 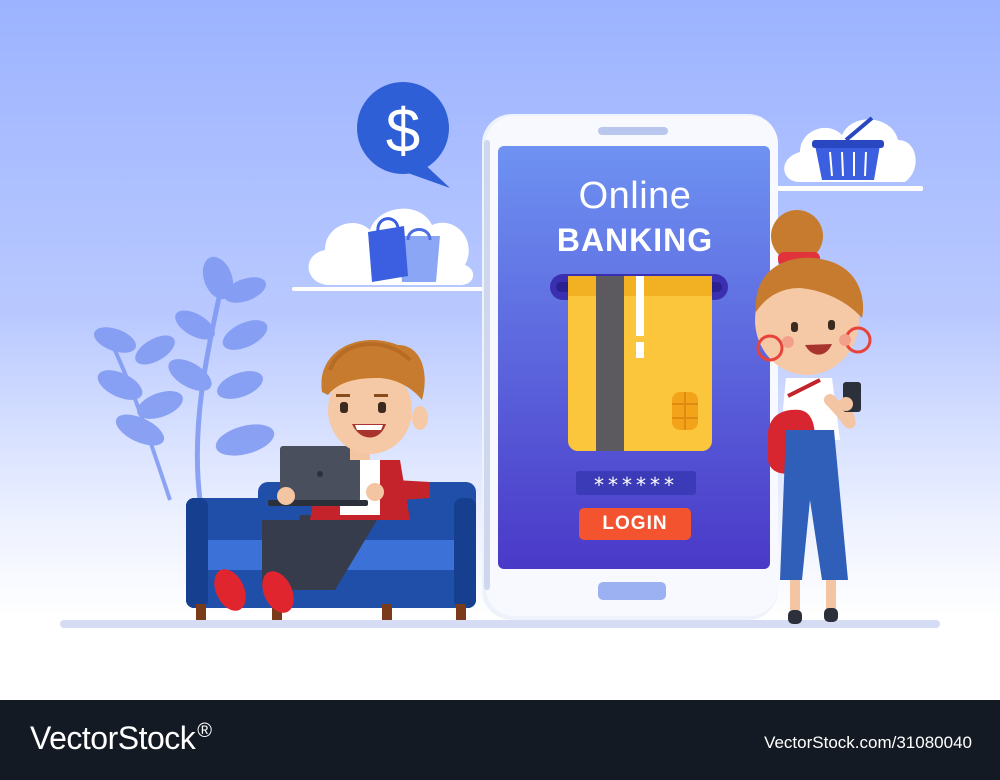 What do you see at coordinates (500, 624) in the screenshot?
I see `floor-line` at bounding box center [500, 624].